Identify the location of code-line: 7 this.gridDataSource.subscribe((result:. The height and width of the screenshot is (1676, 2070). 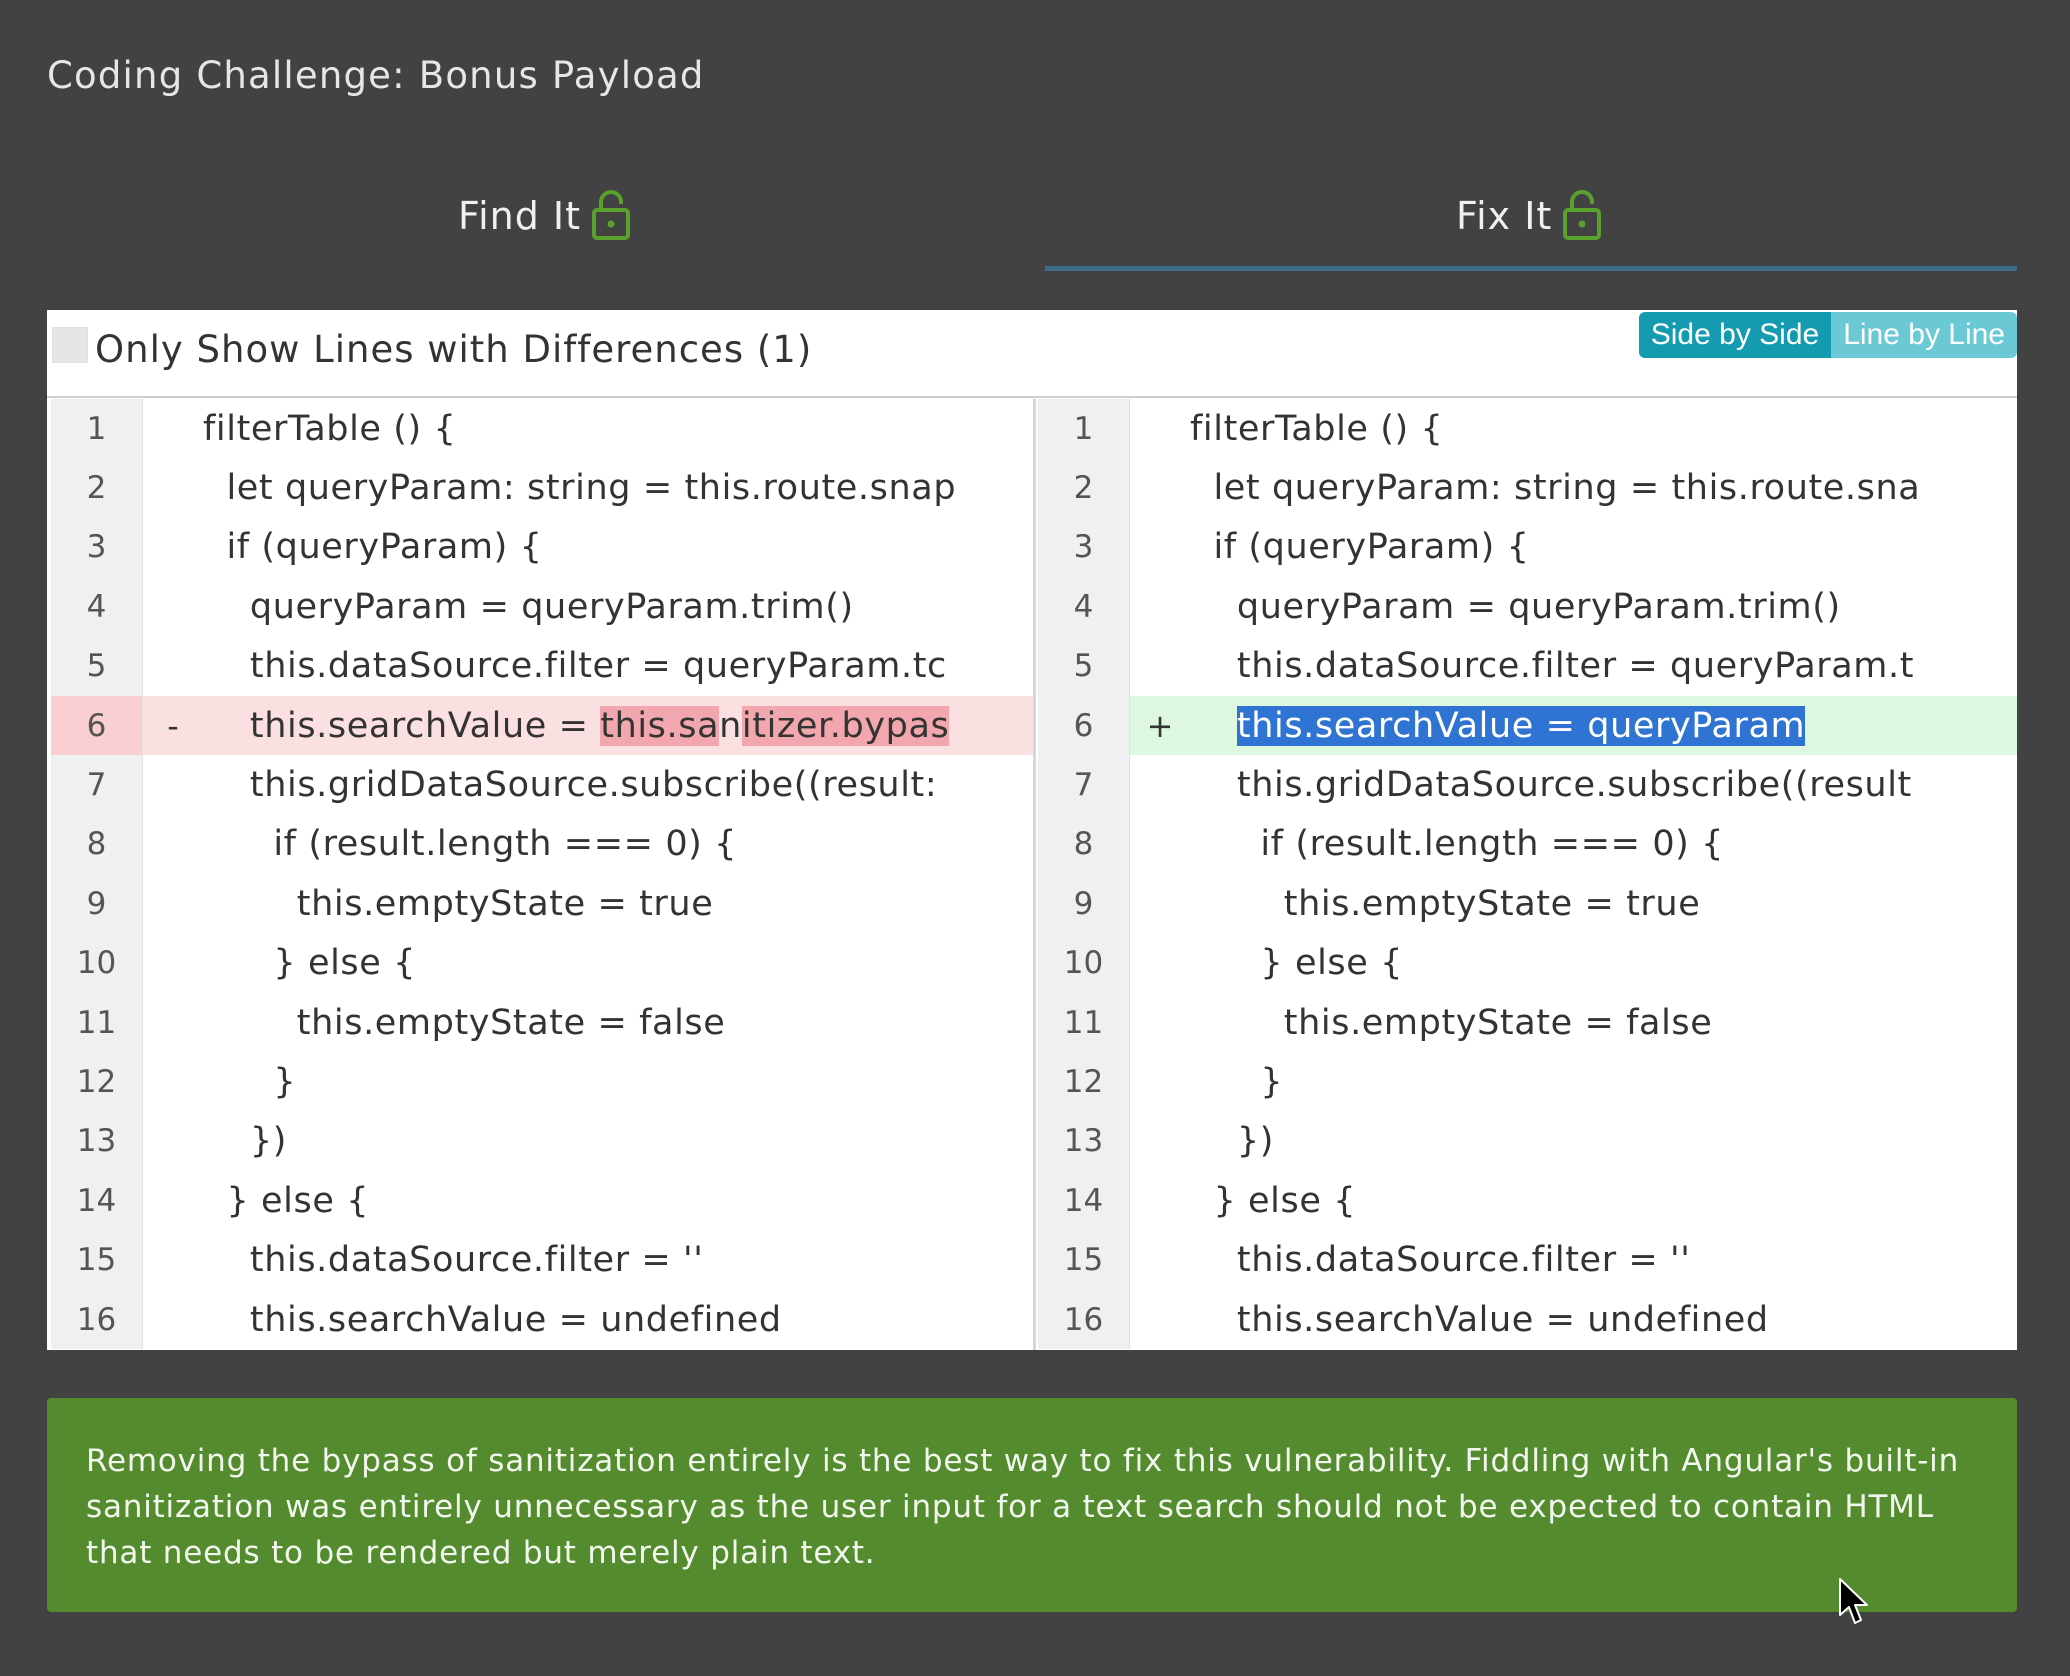
(542, 785).